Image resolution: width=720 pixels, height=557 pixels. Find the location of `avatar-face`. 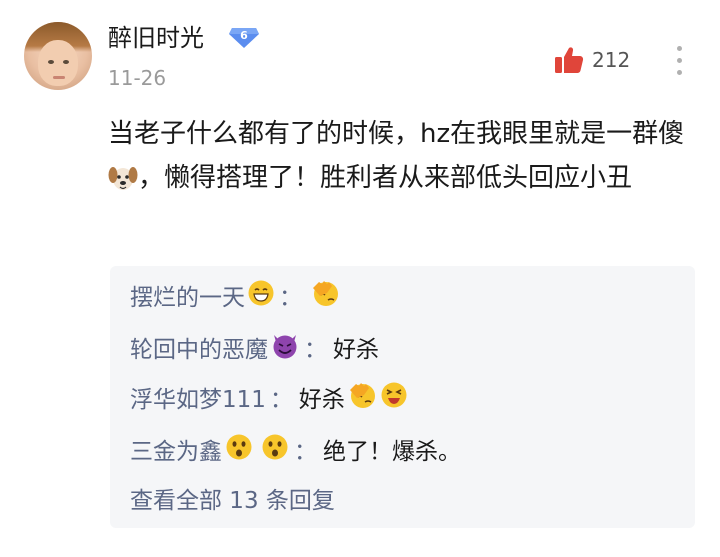

avatar-face is located at coordinates (58, 63).